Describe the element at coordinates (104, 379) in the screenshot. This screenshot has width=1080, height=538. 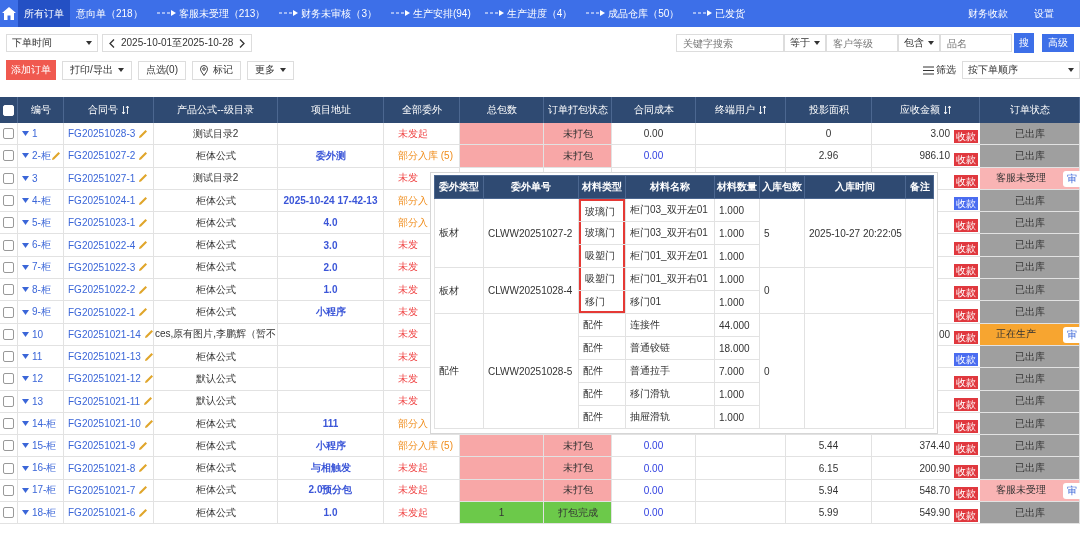
I see `contract-number: FG20251021-12` at that location.